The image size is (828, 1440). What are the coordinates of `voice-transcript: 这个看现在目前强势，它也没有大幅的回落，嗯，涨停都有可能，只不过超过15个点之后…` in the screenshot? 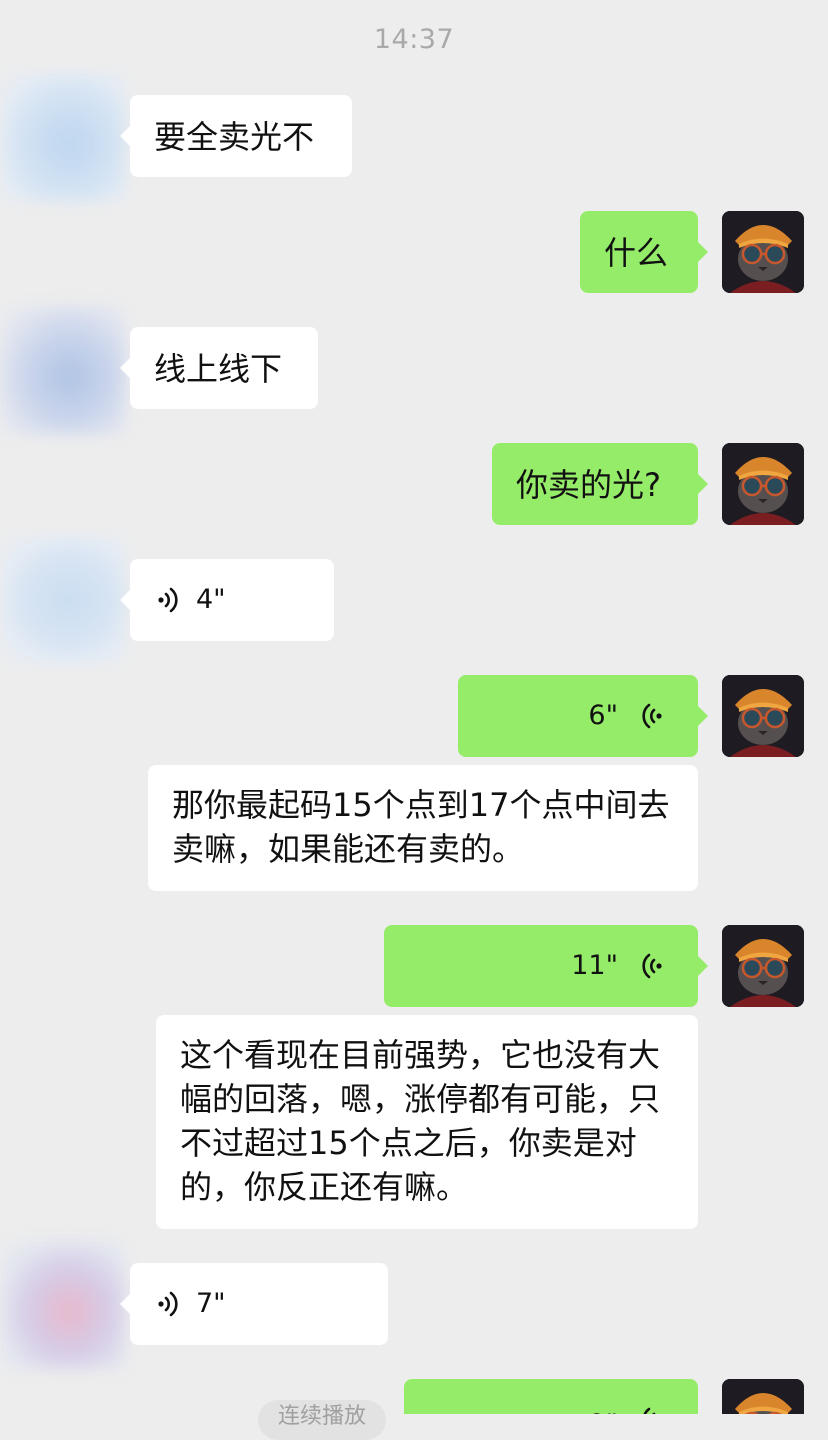 It's located at (427, 1122).